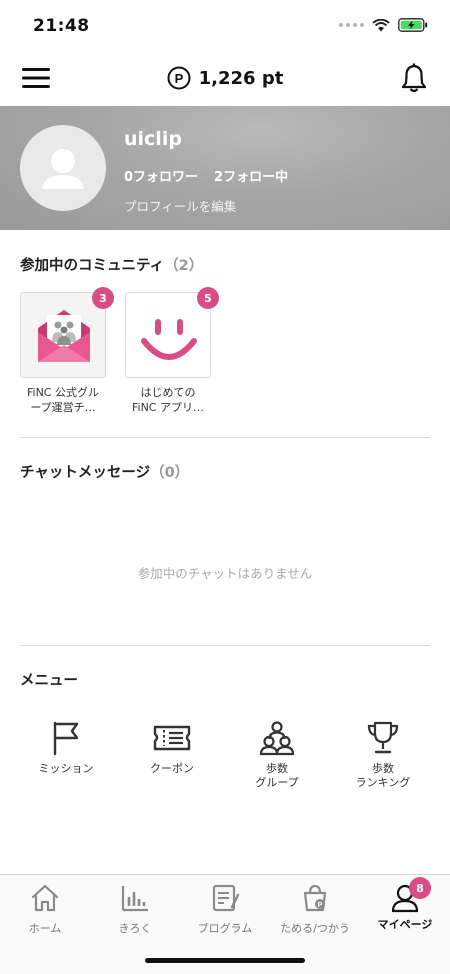 The width and height of the screenshot is (450, 974). I want to click on battery-icon, so click(413, 25).